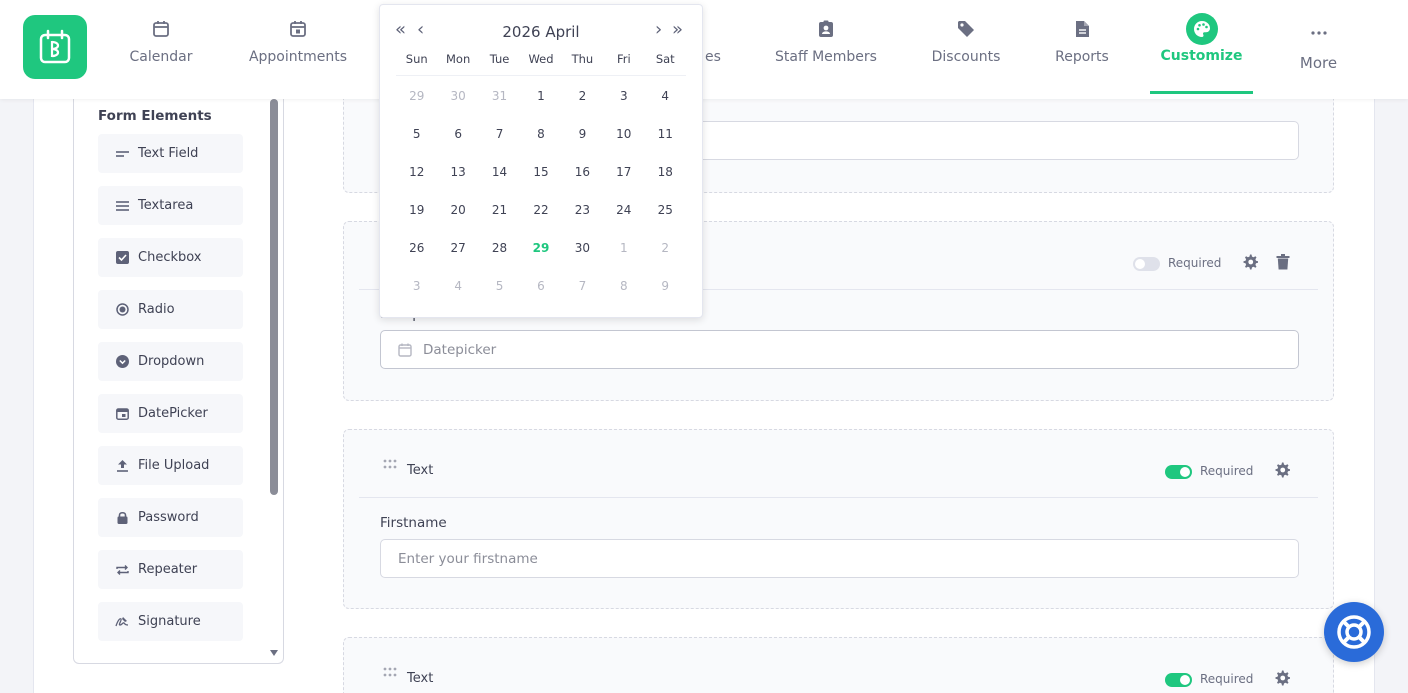 Image resolution: width=1408 pixels, height=693 pixels. I want to click on help-button, so click(1354, 632).